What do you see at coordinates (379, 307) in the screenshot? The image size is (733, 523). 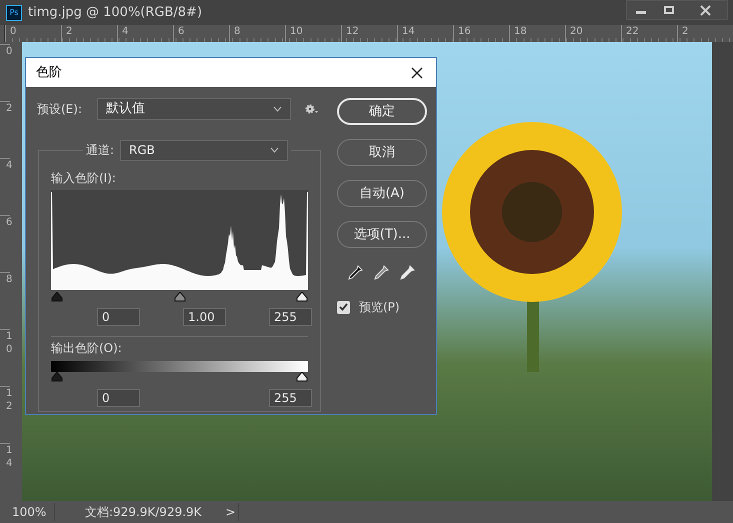 I see `preview-label: 预览(P)` at bounding box center [379, 307].